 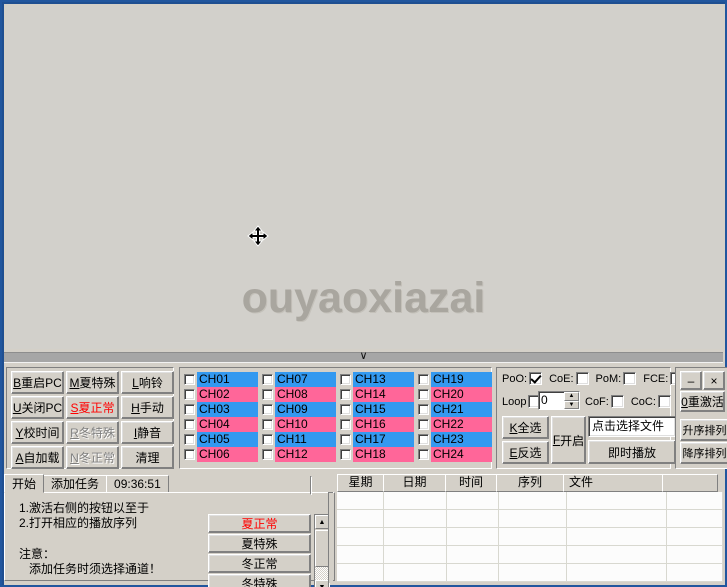 I want to click on channel-checkbox-CH09, so click(x=267, y=409).